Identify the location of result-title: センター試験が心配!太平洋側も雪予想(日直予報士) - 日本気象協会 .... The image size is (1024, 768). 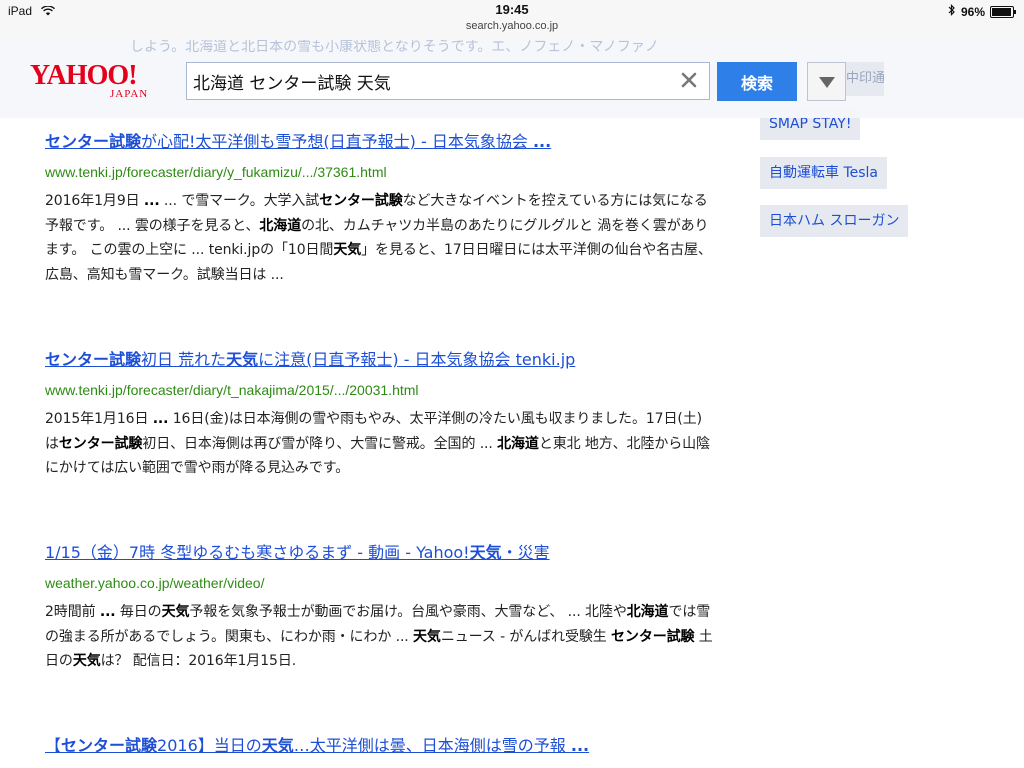
(380, 140).